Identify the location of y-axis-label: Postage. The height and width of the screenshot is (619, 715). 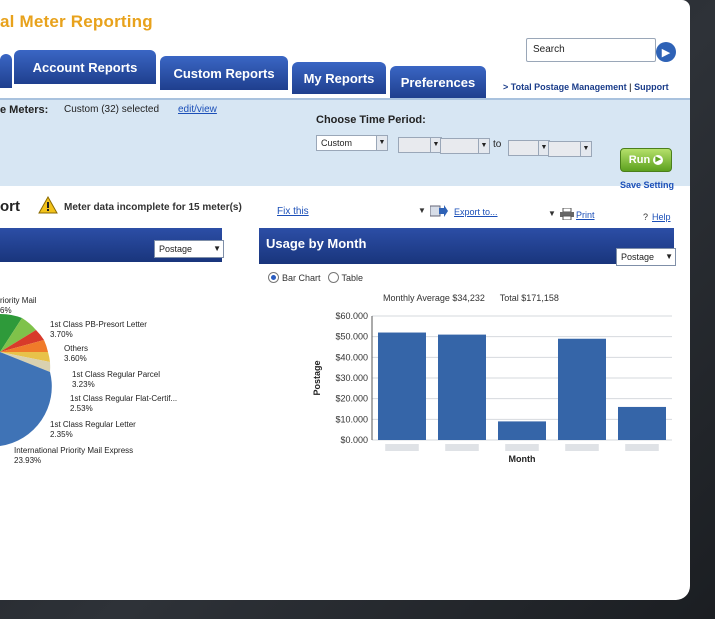
(317, 377).